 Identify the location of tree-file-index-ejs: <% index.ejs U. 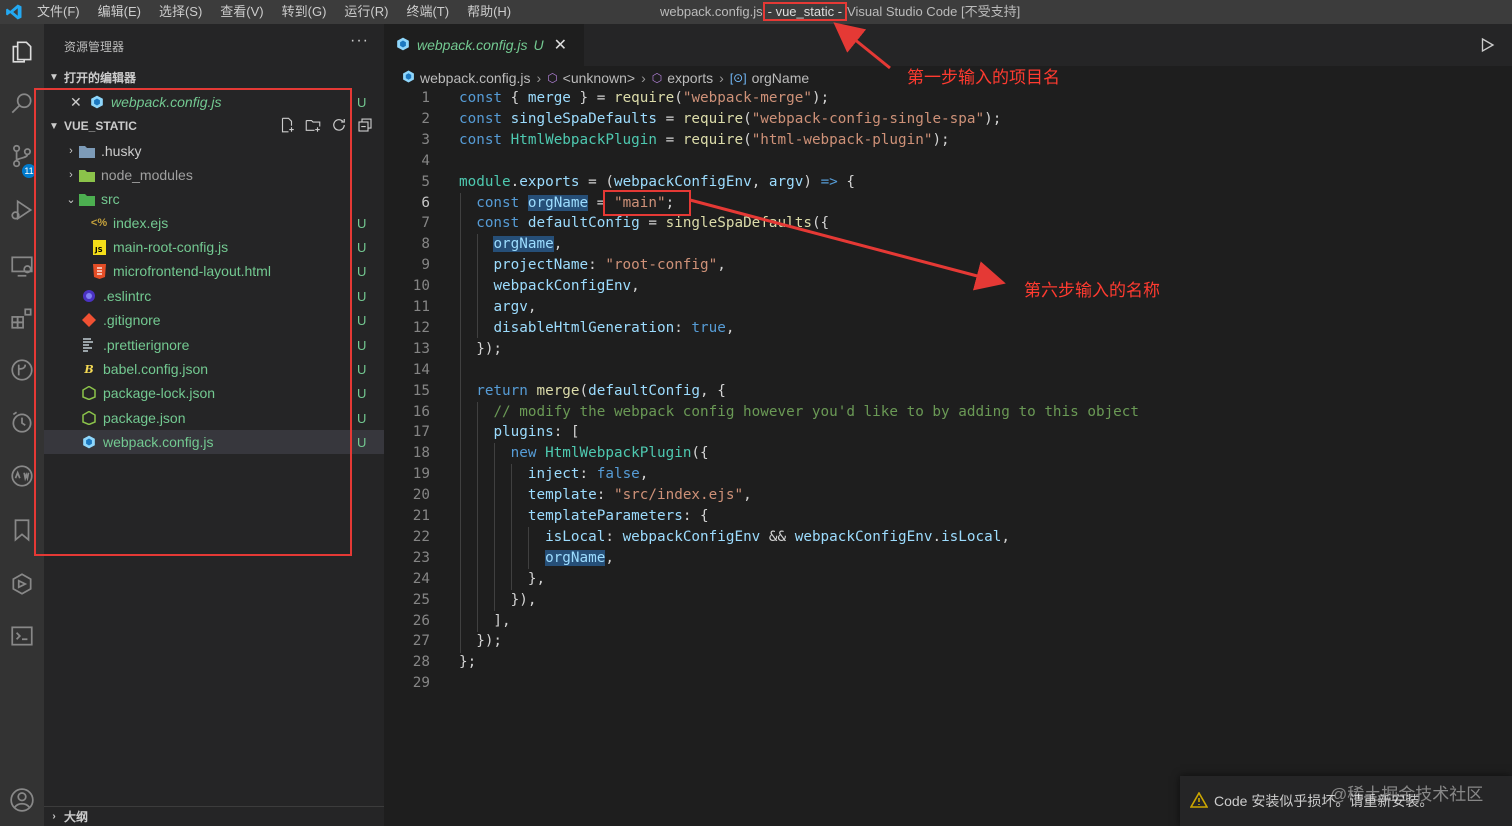
(214, 223).